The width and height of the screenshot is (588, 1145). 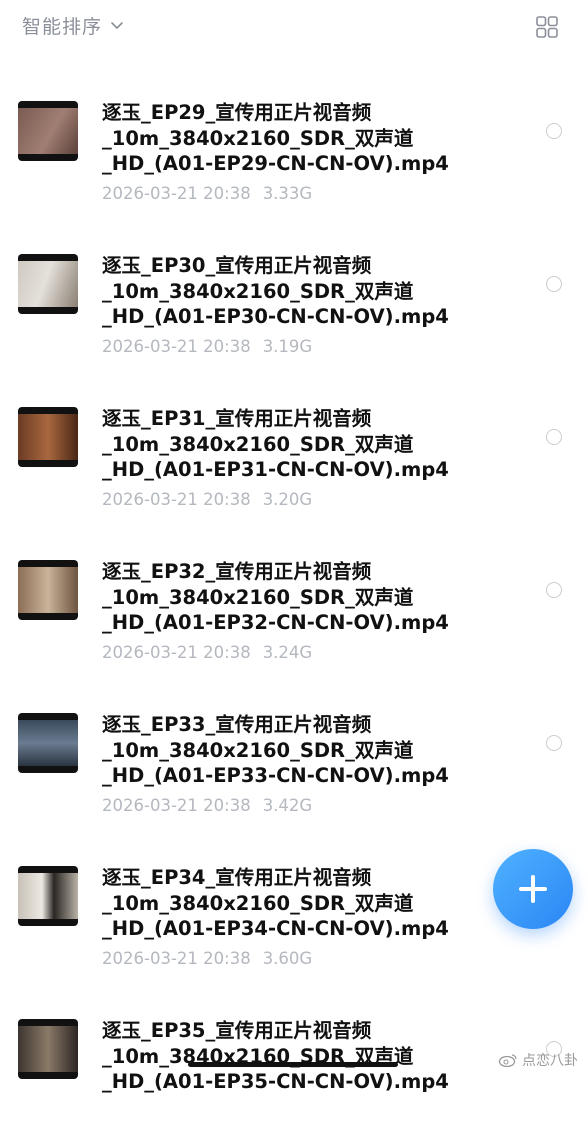 I want to click on file-meta: 2026-03-21 20:38 3.33G, so click(x=207, y=193).